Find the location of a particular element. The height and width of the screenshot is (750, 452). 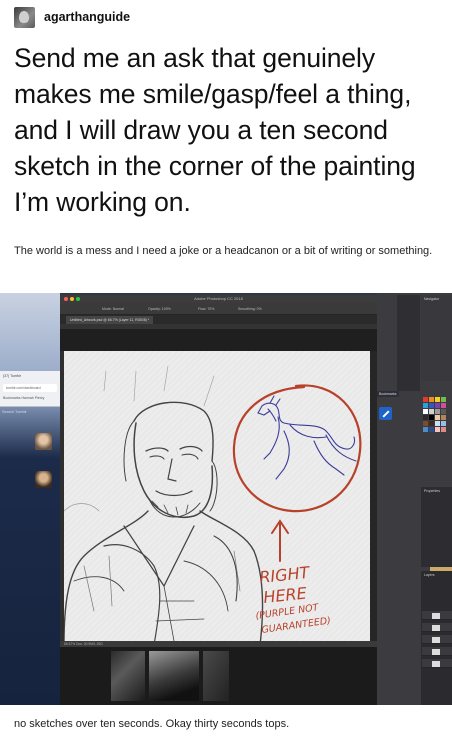

navigator-panel-title: Navigator is located at coordinates (431, 299).